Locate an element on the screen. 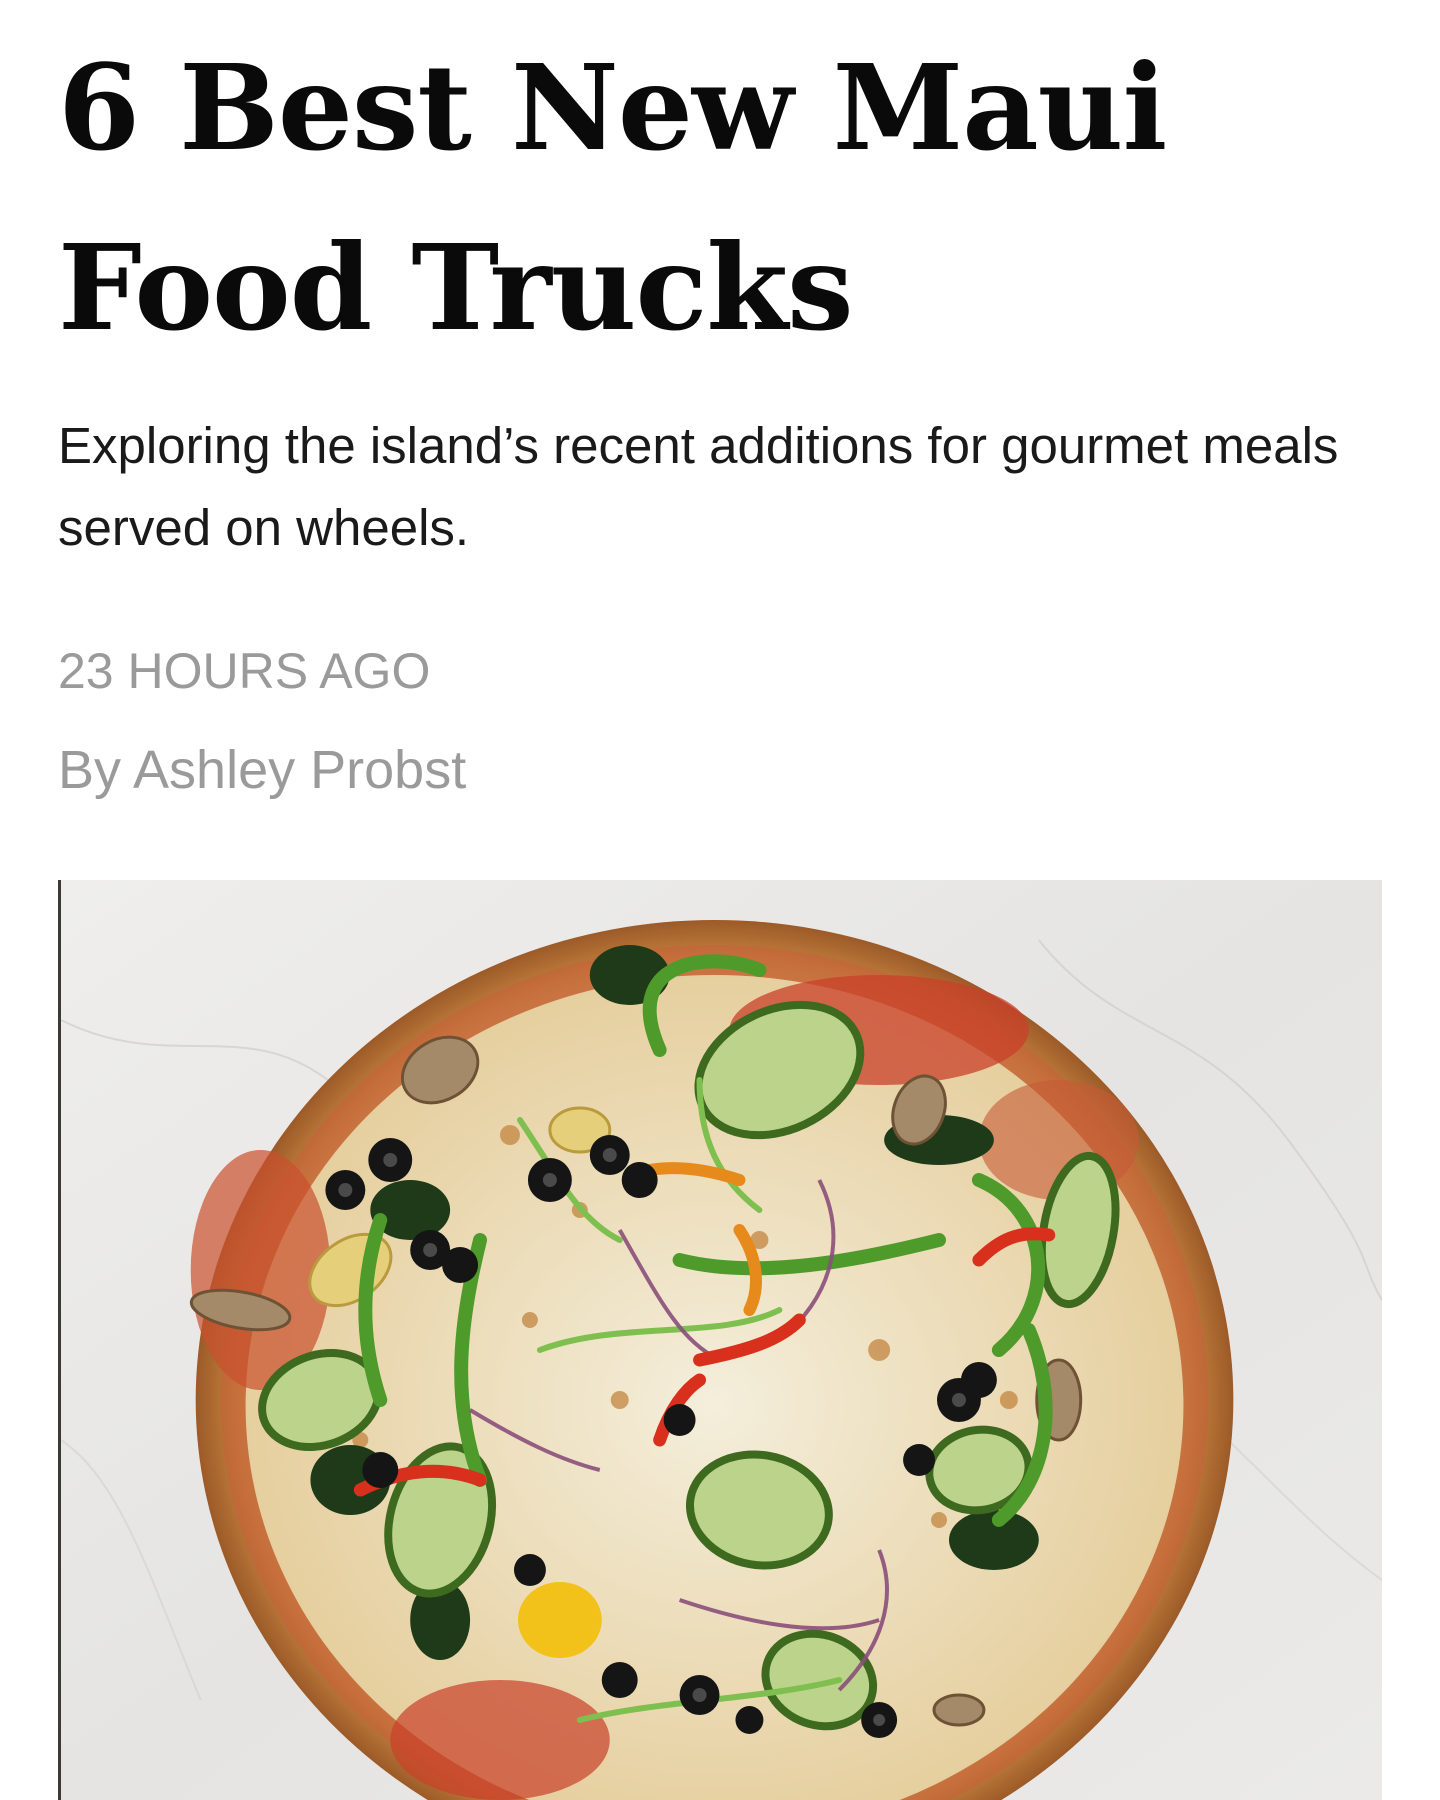  yellow-pepper is located at coordinates (559, 1620).